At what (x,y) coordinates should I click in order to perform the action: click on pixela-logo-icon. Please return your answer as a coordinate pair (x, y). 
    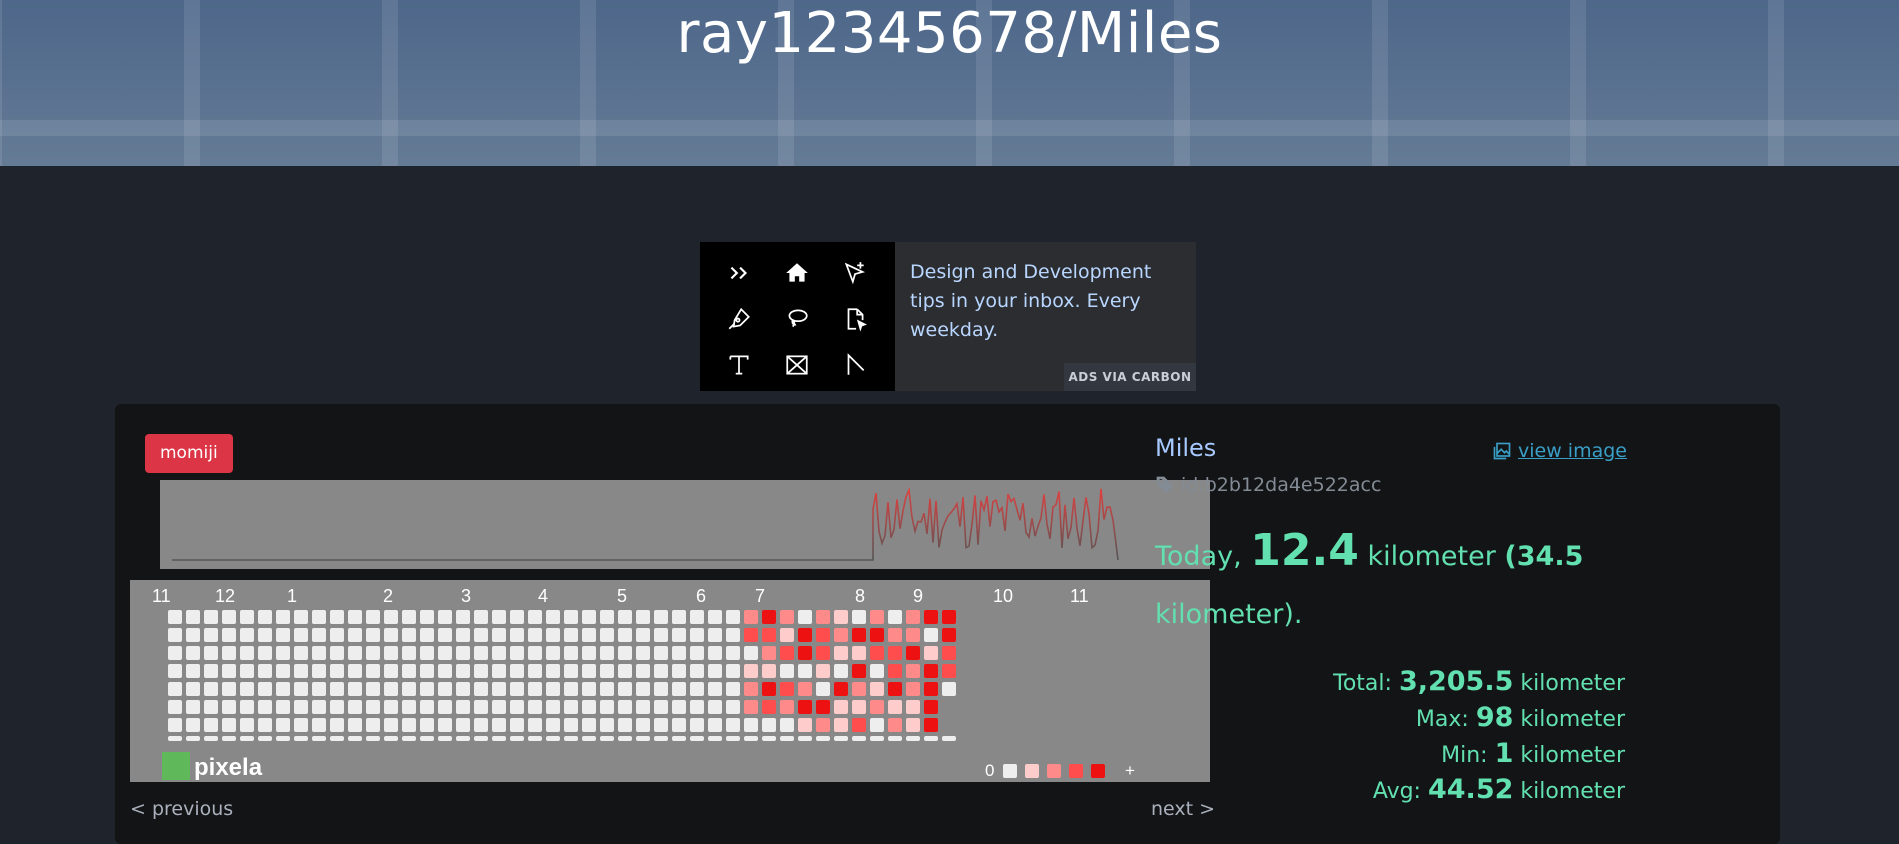
    Looking at the image, I should click on (176, 766).